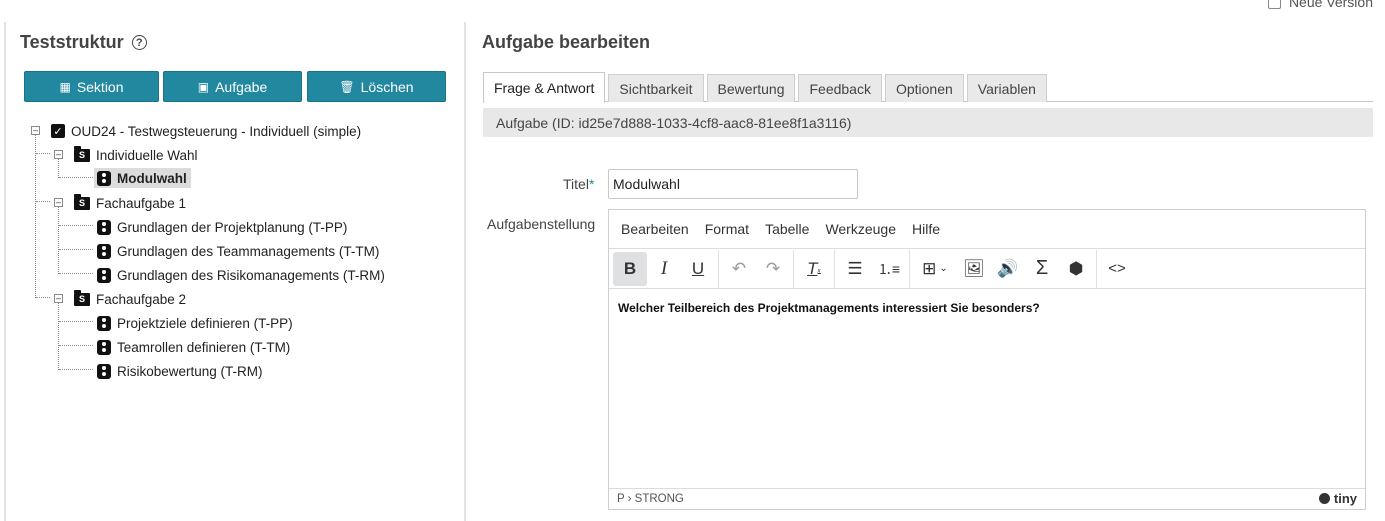 The height and width of the screenshot is (521, 1385). I want to click on page-title: Aufgabe bearbeiten, so click(566, 42).